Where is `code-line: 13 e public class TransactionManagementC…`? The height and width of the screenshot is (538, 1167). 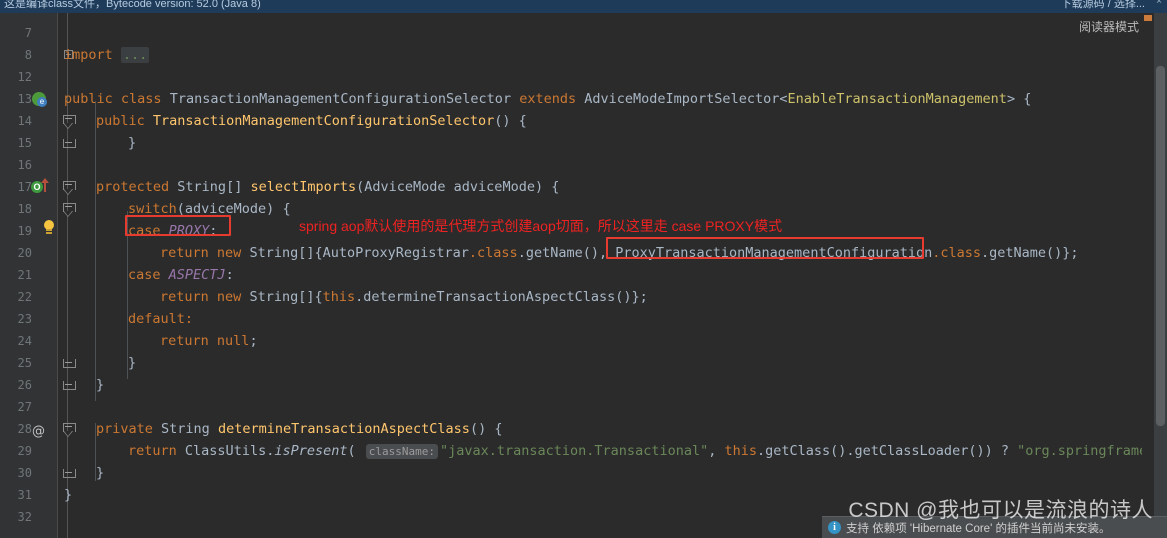 code-line: 13 e public class TransactionManagementC… is located at coordinates (583, 99).